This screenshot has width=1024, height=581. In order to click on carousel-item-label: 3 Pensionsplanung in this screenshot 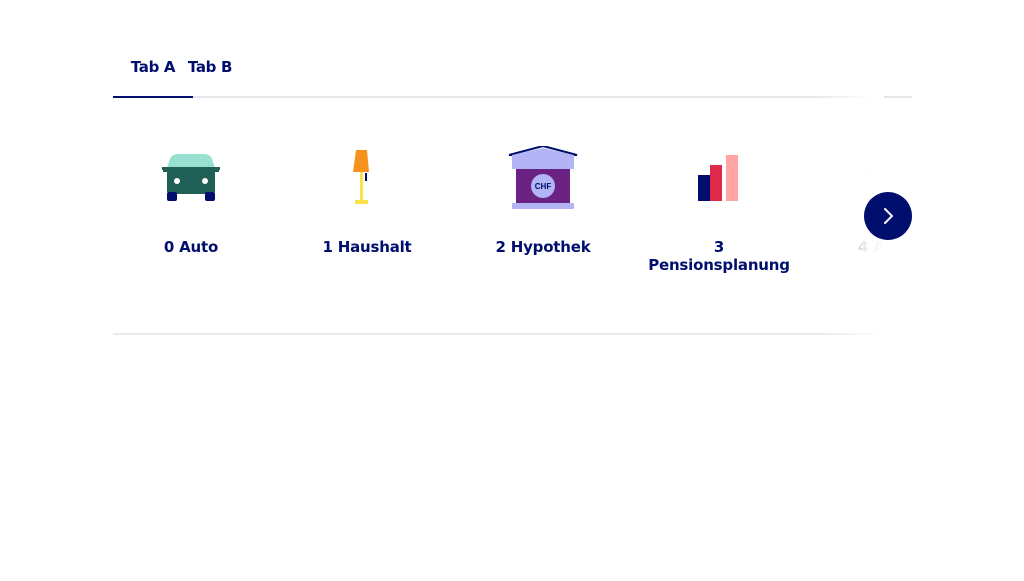, I will do `click(719, 256)`.